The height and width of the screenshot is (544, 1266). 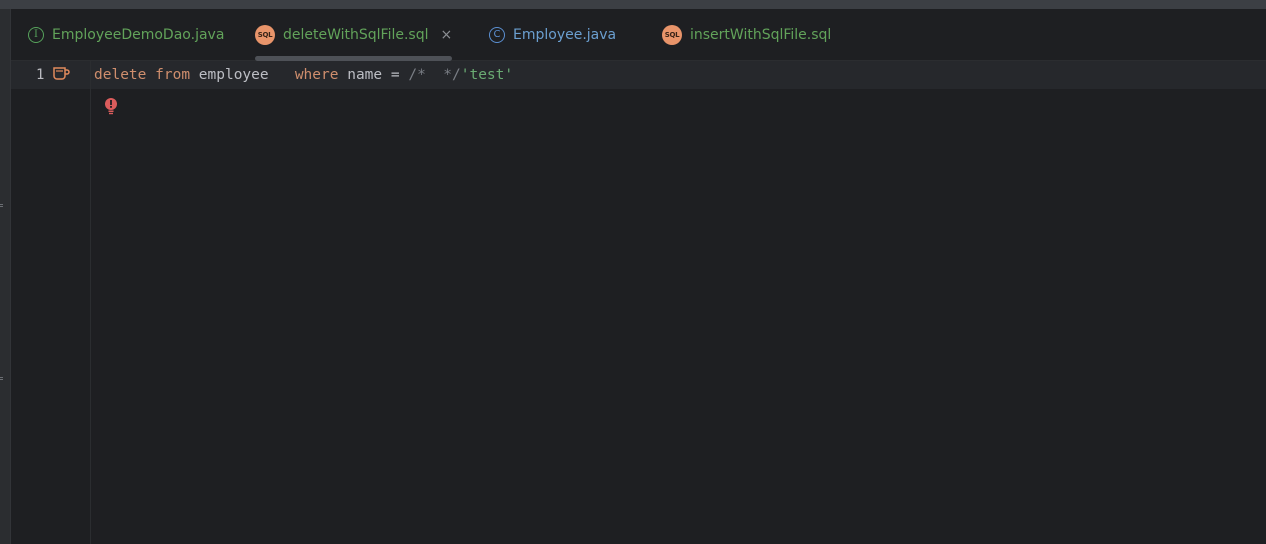 I want to click on tab-employee-demo-dao: I EmployeeDemoDao.java, so click(x=126, y=34).